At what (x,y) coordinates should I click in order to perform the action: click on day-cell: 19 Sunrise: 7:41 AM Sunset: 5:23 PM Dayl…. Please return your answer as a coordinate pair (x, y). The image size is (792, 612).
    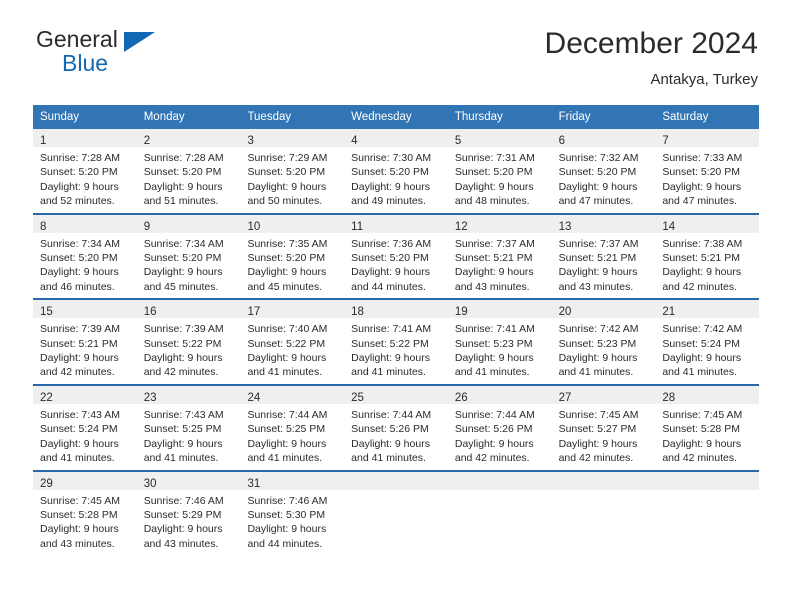
    Looking at the image, I should click on (499, 342).